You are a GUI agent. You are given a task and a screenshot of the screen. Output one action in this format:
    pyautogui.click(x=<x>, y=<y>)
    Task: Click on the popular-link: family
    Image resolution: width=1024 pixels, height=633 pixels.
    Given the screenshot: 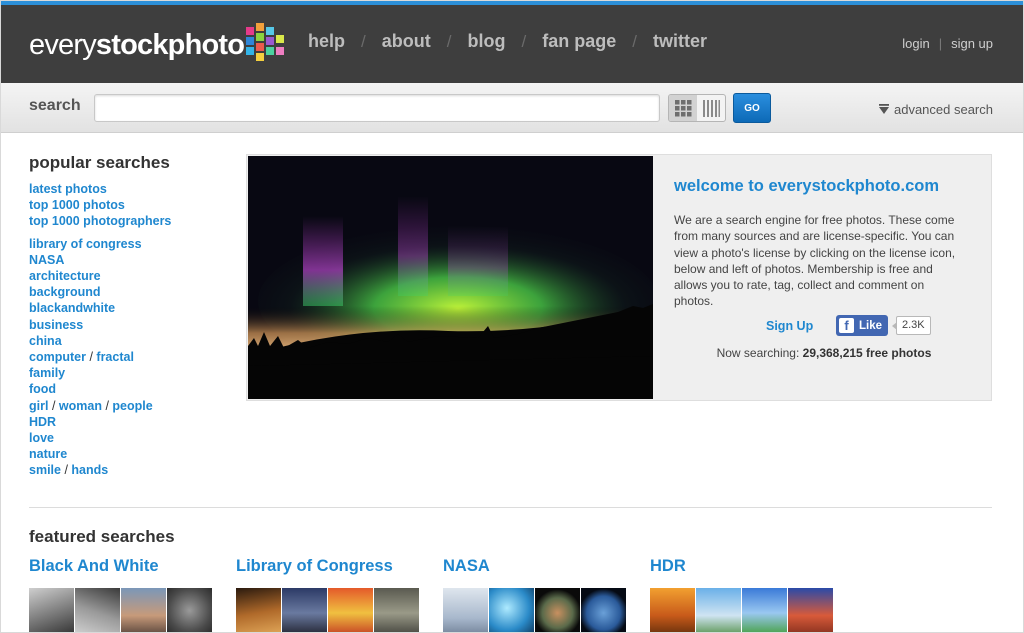 What is the action you would take?
    pyautogui.click(x=129, y=373)
    